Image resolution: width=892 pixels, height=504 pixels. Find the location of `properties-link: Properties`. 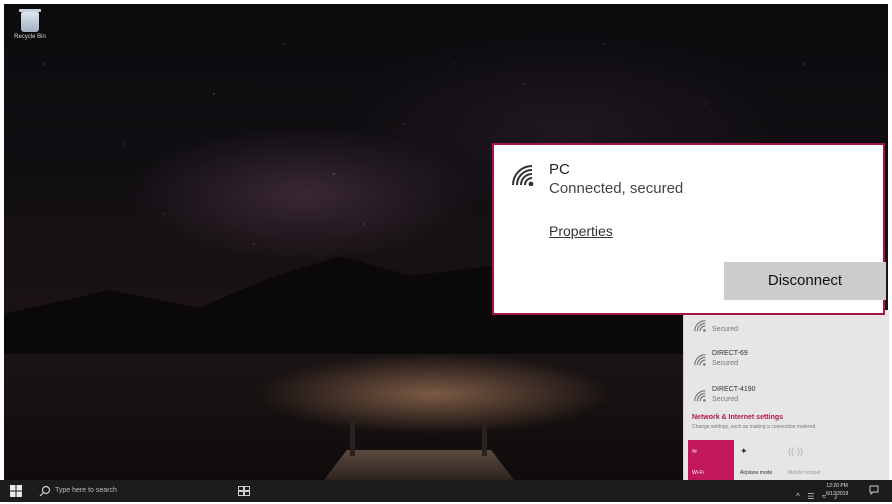

properties-link: Properties is located at coordinates (581, 231).